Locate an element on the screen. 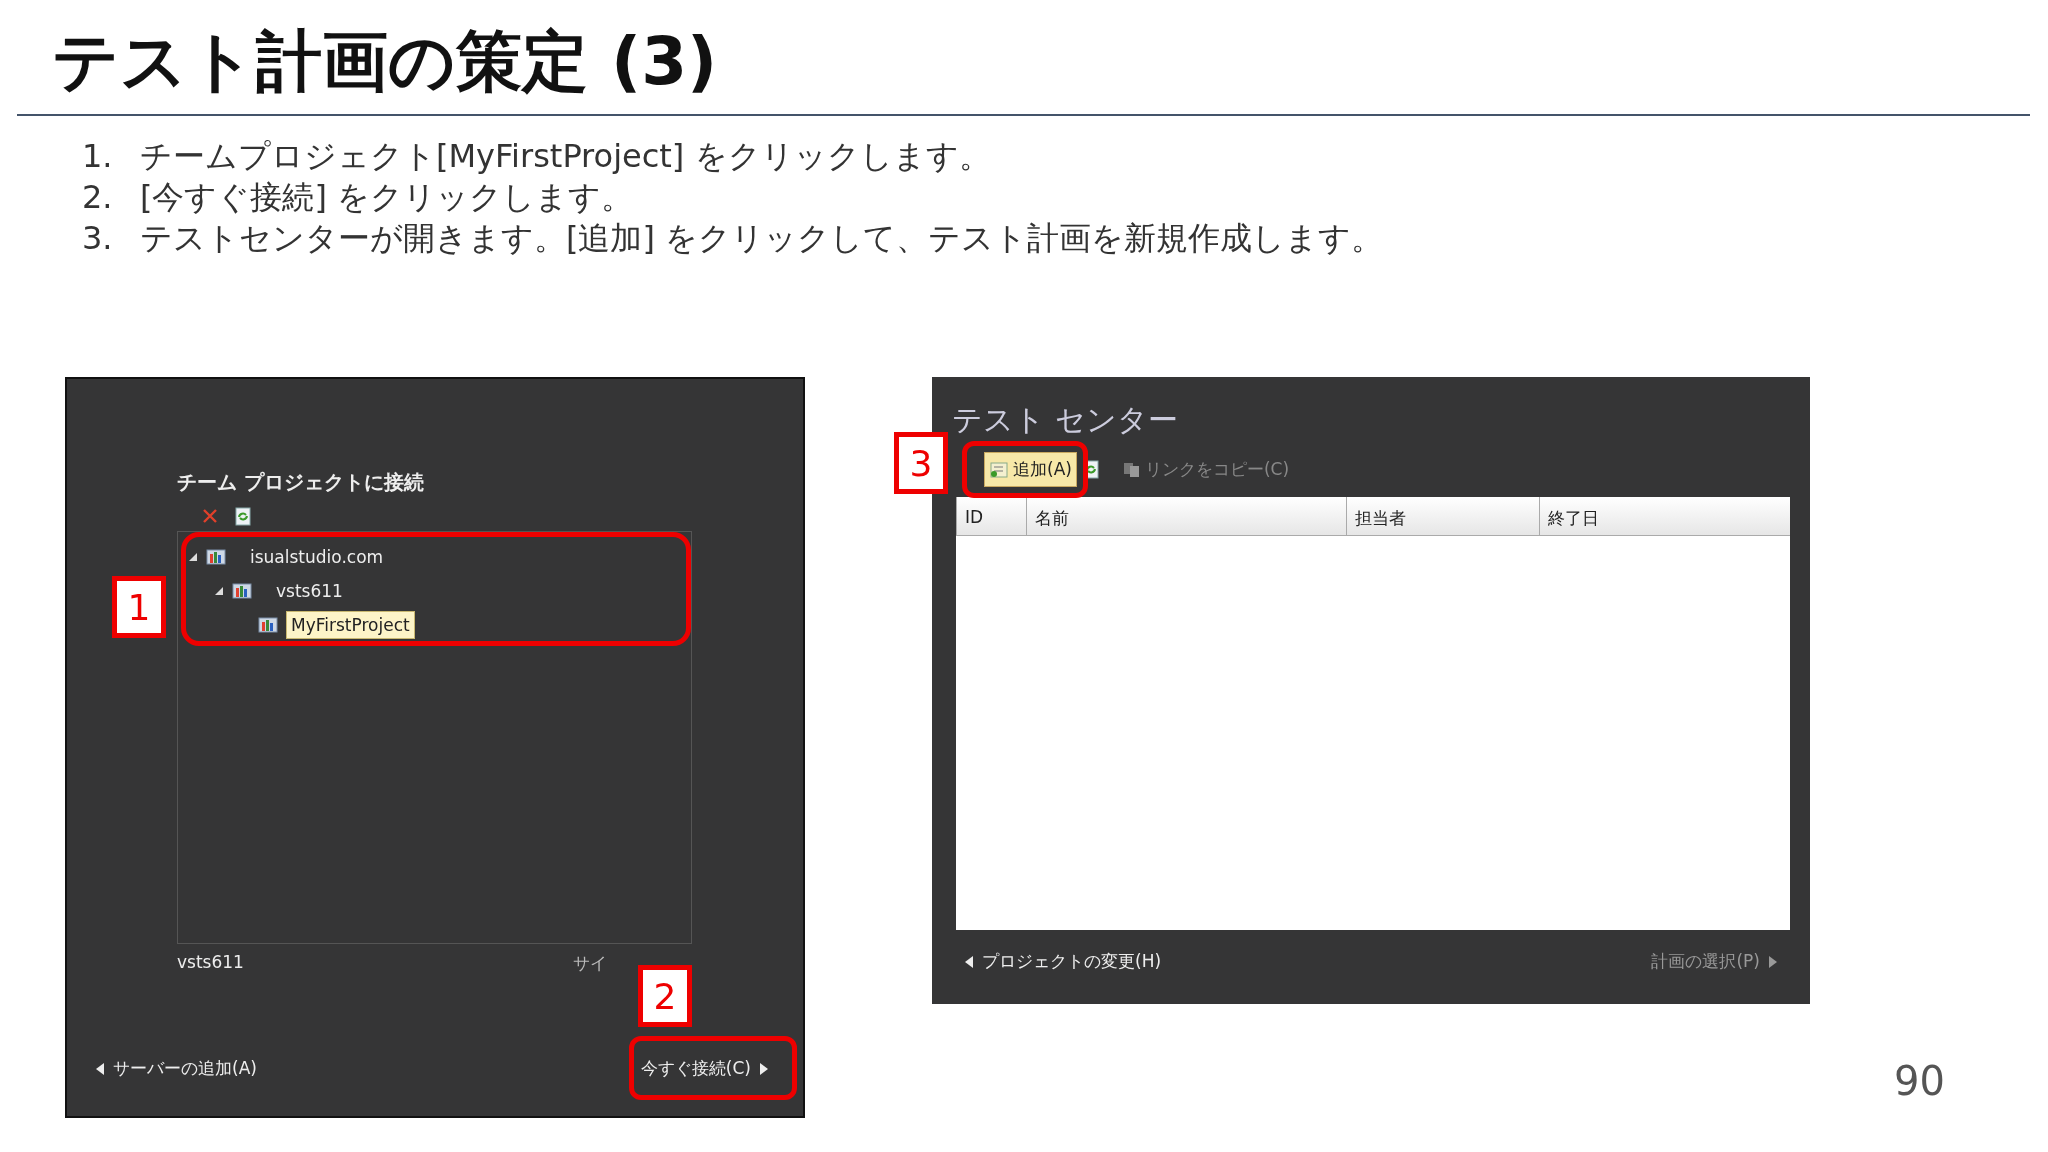  column-header: 担当者 is located at coordinates (1442, 516).